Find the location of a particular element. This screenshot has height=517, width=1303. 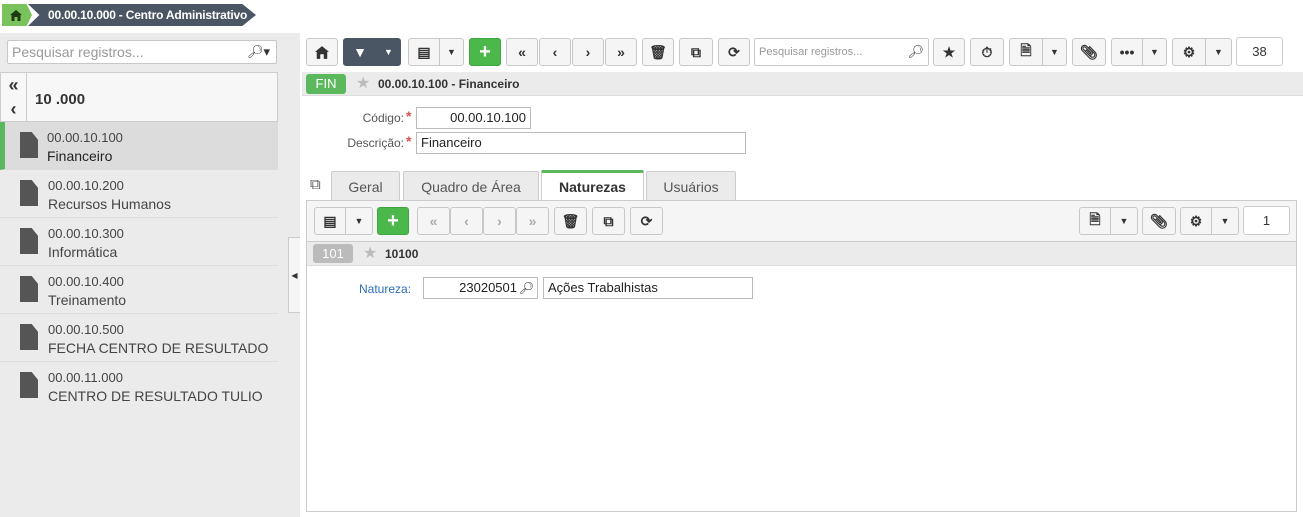

first-level-icon: « is located at coordinates (13, 85).